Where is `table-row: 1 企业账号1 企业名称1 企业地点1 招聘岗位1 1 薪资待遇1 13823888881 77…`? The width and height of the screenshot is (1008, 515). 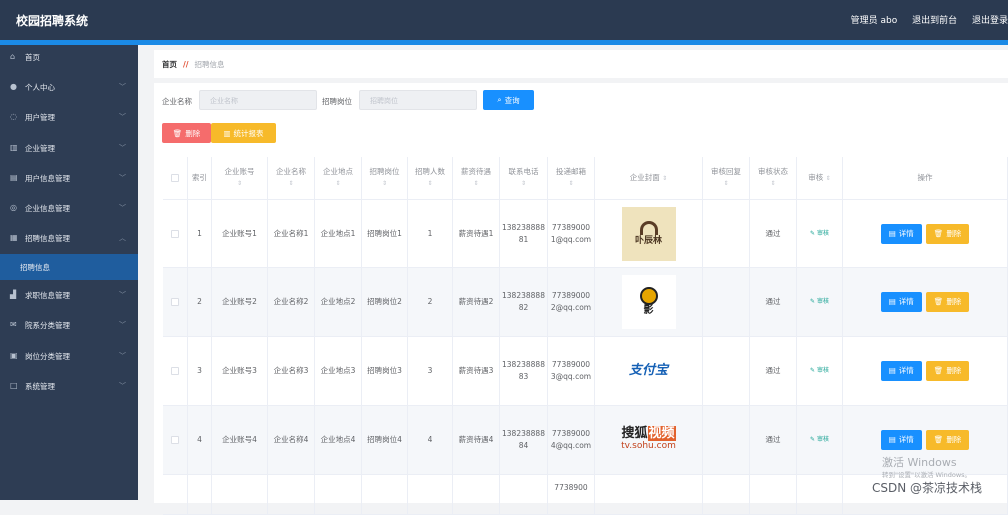 table-row: 1 企业账号1 企业名称1 企业地点1 招聘岗位1 1 薪资待遇1 13823888881 77… is located at coordinates (585, 234).